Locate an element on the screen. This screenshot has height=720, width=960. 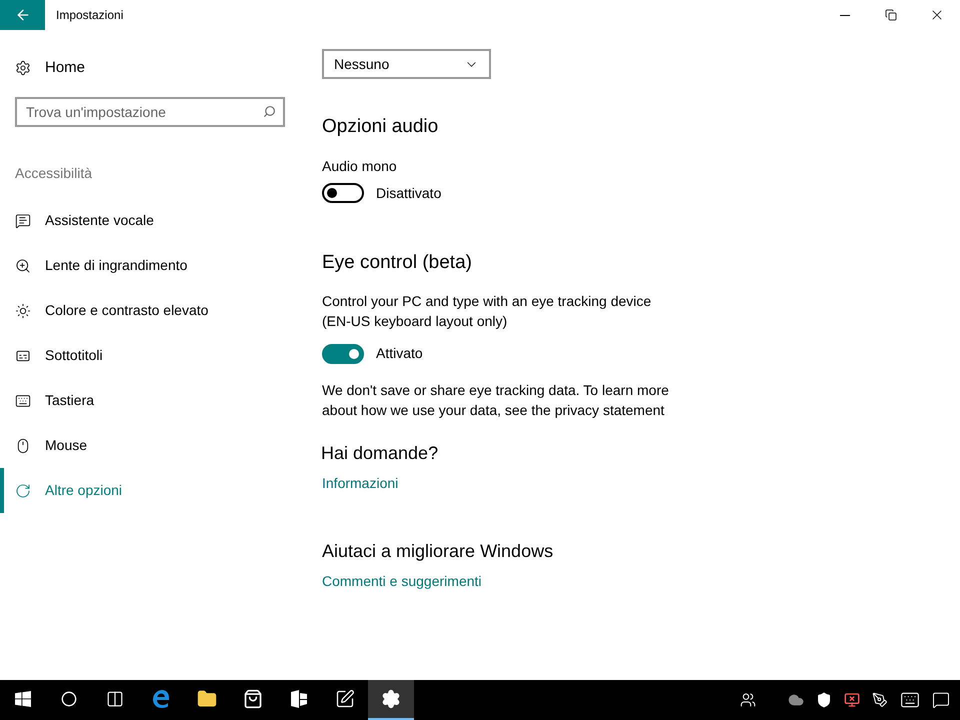
setting-label: Audio mono is located at coordinates (360, 166).